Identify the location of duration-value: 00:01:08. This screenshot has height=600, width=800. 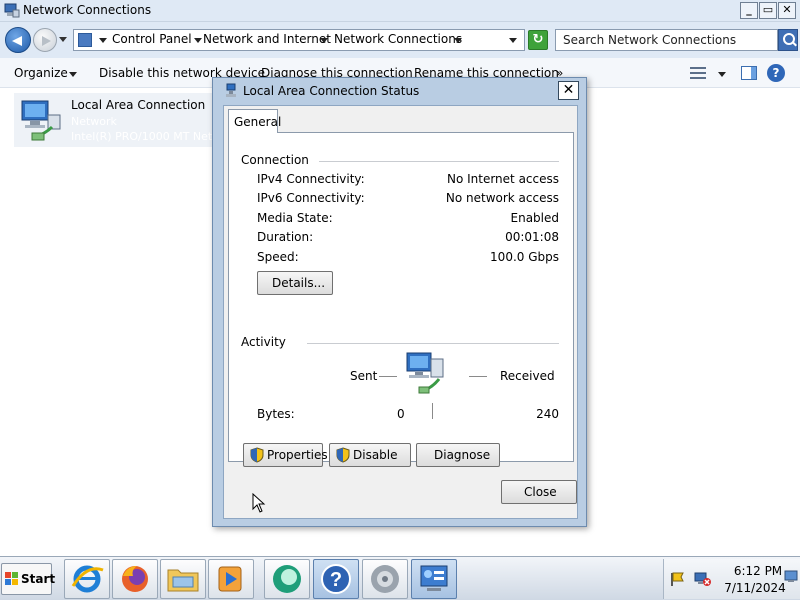
(532, 237).